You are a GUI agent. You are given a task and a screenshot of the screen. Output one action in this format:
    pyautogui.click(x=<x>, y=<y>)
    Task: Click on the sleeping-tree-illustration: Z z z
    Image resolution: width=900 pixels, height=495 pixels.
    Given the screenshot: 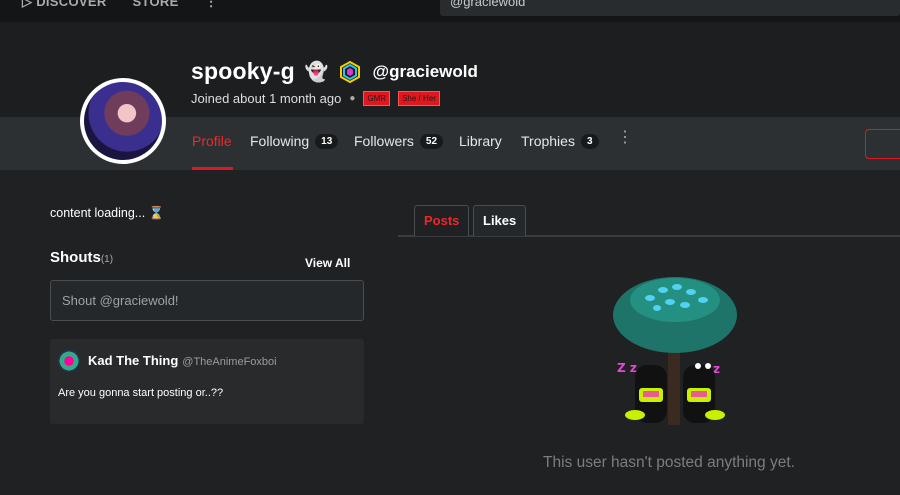 What is the action you would take?
    pyautogui.click(x=675, y=351)
    